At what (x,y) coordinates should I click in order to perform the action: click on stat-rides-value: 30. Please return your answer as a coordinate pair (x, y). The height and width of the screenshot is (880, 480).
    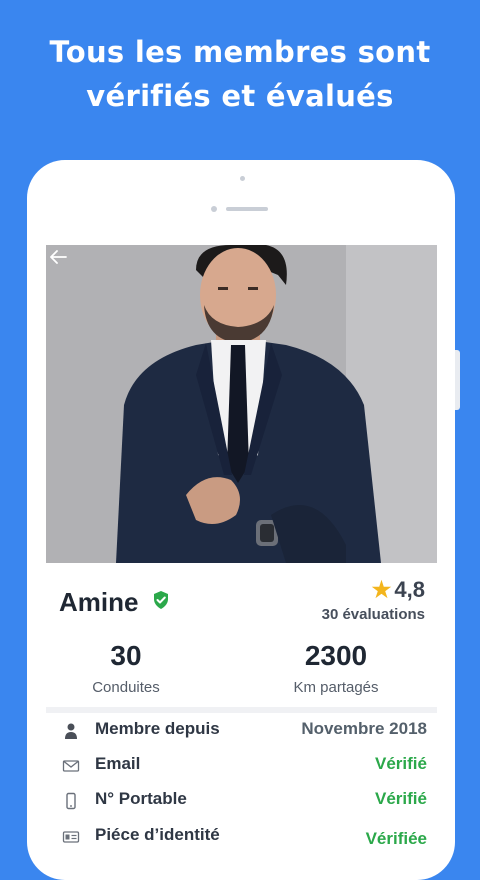
    Looking at the image, I should click on (126, 655).